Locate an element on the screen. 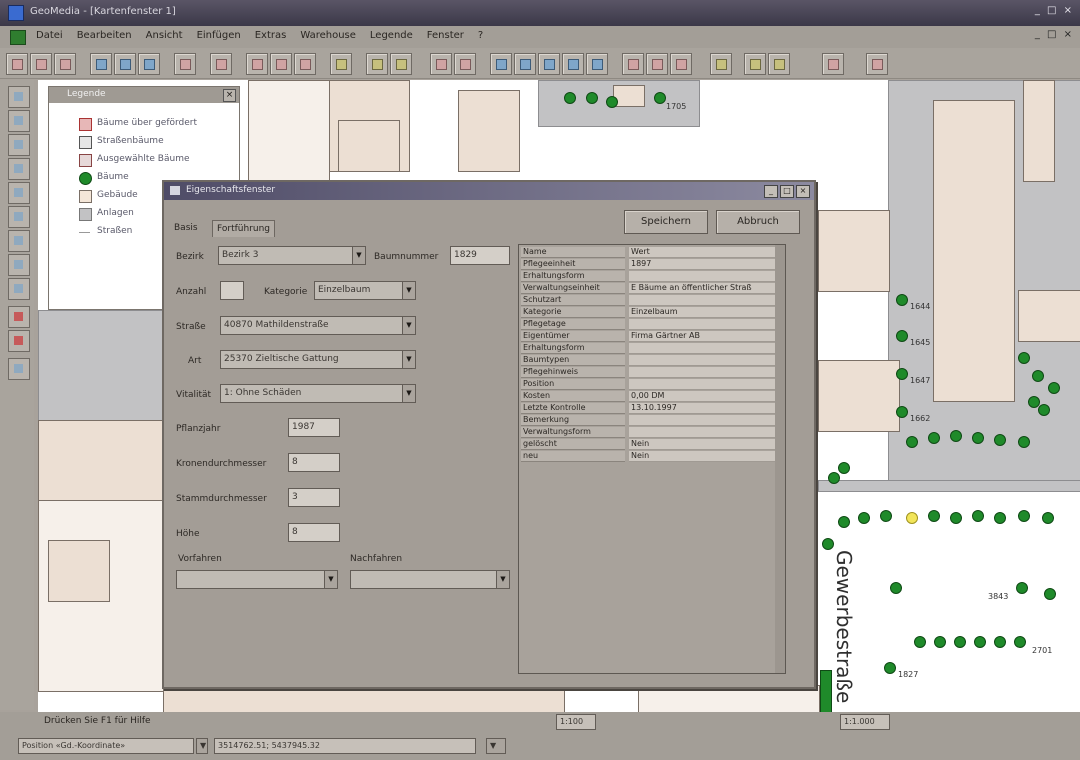 This screenshot has height=760, width=1080. style-button is located at coordinates (779, 64).